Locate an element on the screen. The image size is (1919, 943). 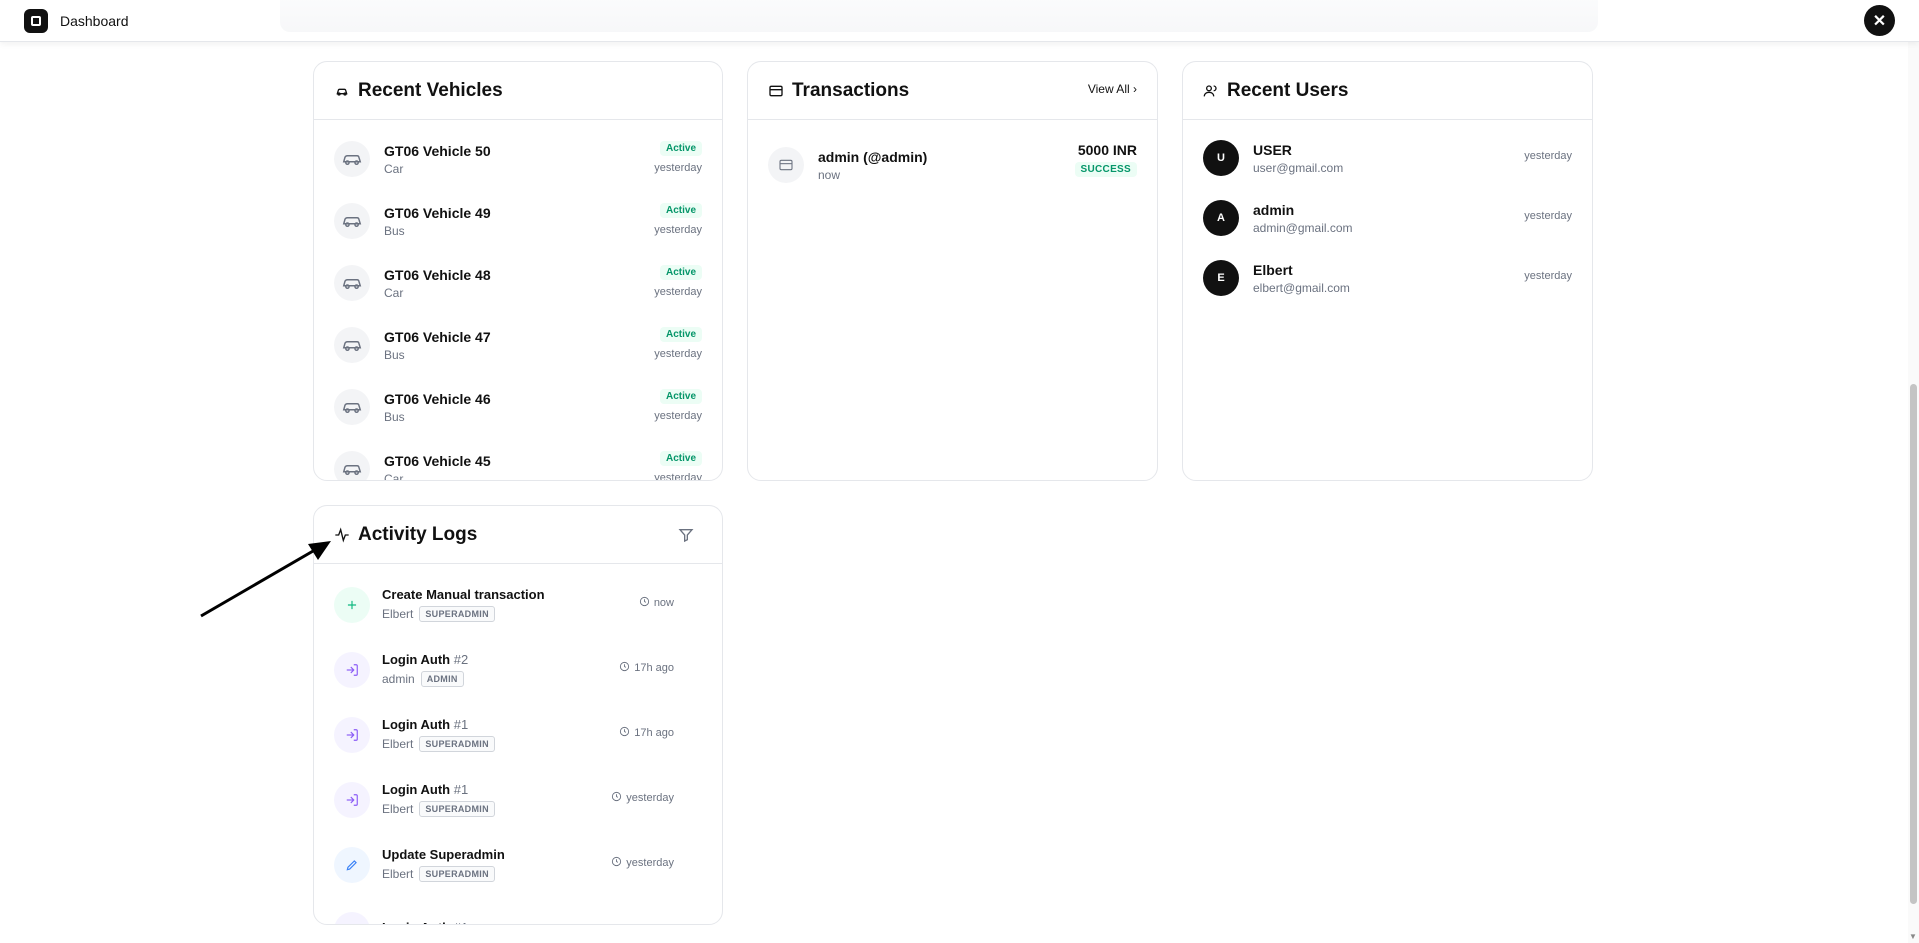
vehicle-name: GT06 Vehicle 45 is located at coordinates (437, 460).